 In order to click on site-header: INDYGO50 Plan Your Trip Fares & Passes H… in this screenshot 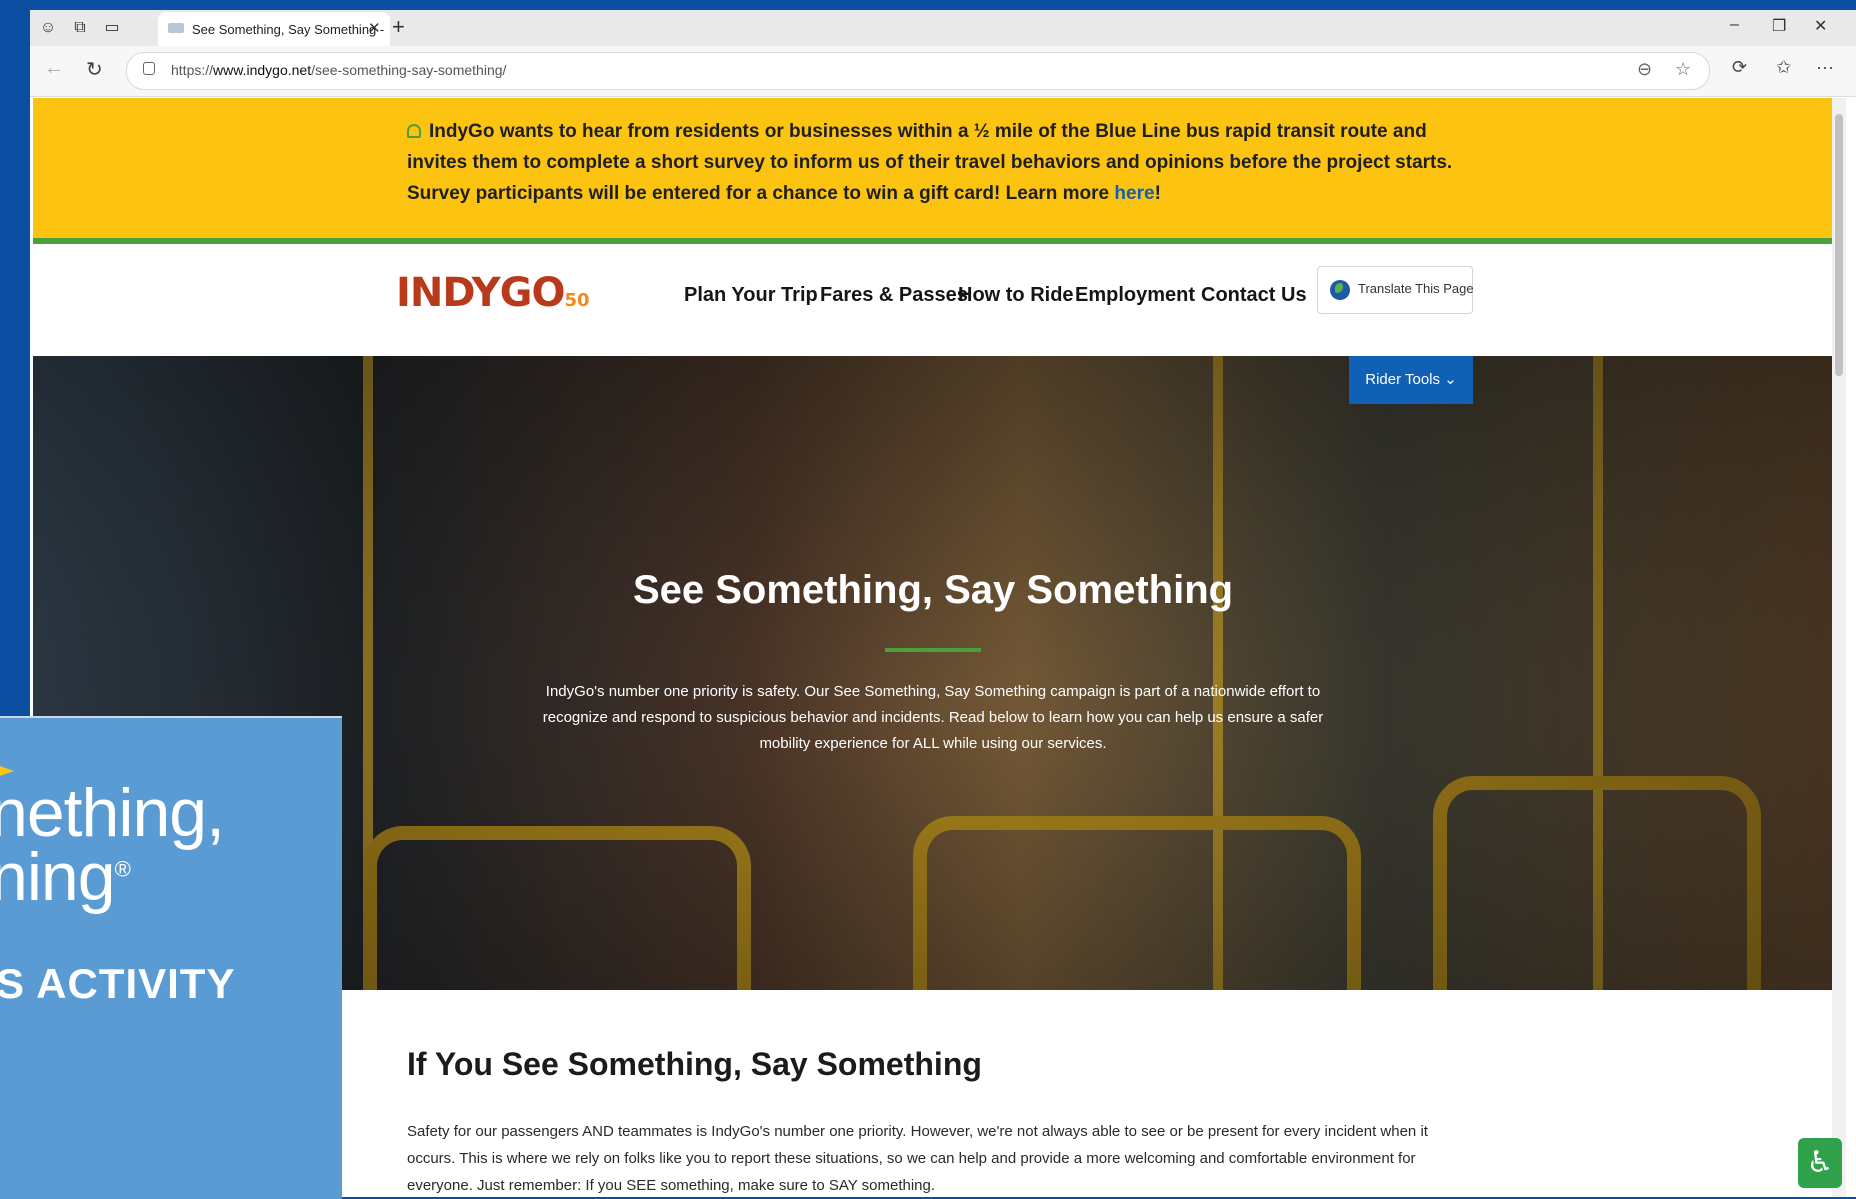, I will do `click(933, 300)`.